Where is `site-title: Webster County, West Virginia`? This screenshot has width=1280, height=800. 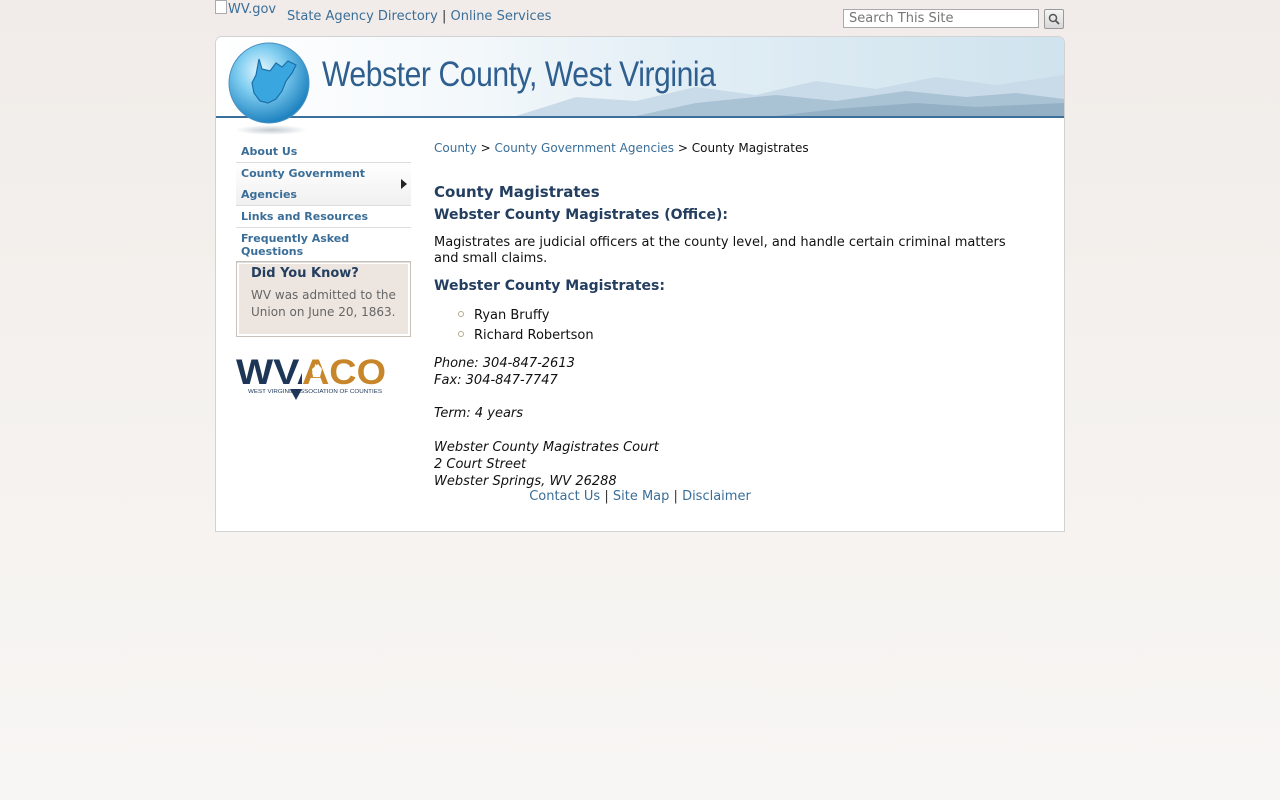
site-title: Webster County, West Virginia is located at coordinates (519, 74).